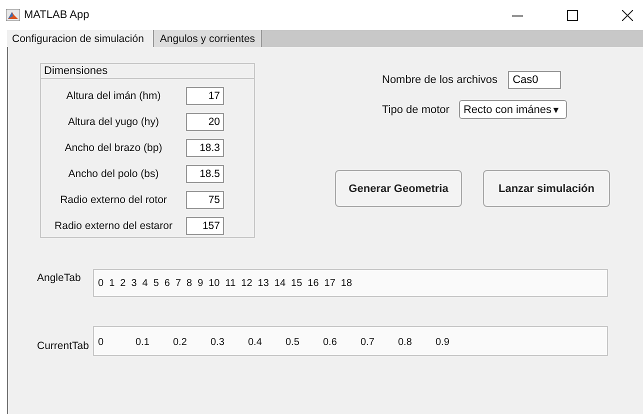  Describe the element at coordinates (214, 283) in the screenshot. I see `table-cell: 10` at that location.